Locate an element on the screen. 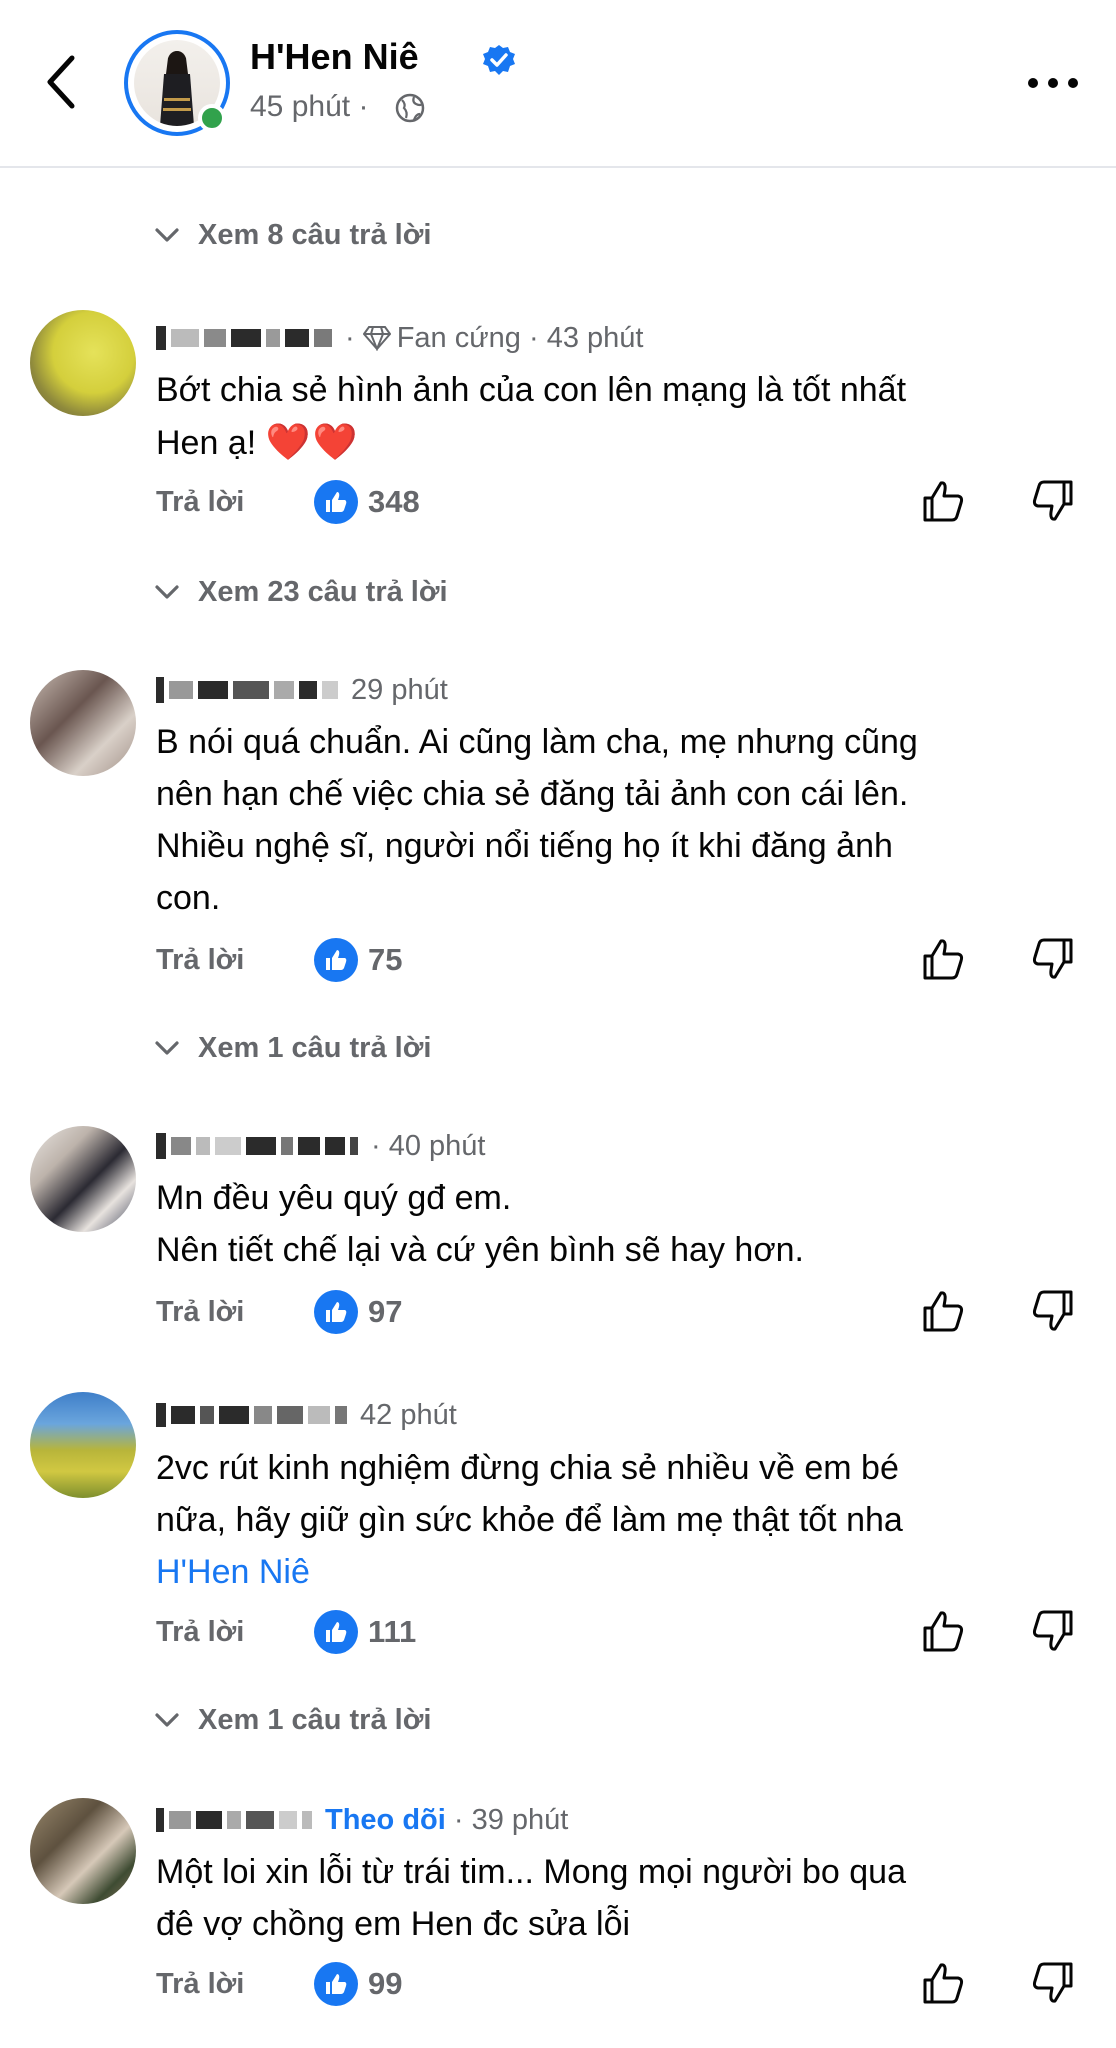 The image size is (1116, 2048). like-count: 75 is located at coordinates (385, 959).